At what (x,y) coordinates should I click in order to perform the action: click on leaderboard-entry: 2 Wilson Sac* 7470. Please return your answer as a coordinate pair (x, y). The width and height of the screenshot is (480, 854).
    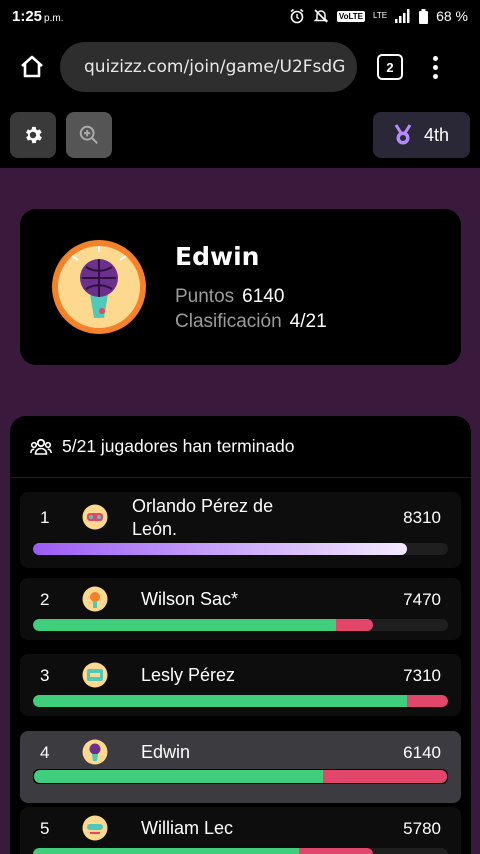
    Looking at the image, I should click on (240, 609).